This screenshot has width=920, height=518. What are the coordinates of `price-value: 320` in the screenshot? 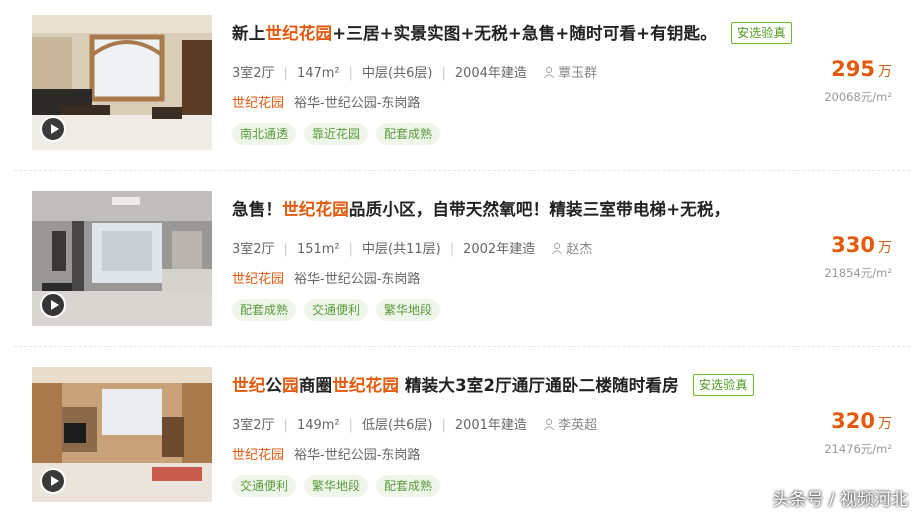 It's located at (853, 421).